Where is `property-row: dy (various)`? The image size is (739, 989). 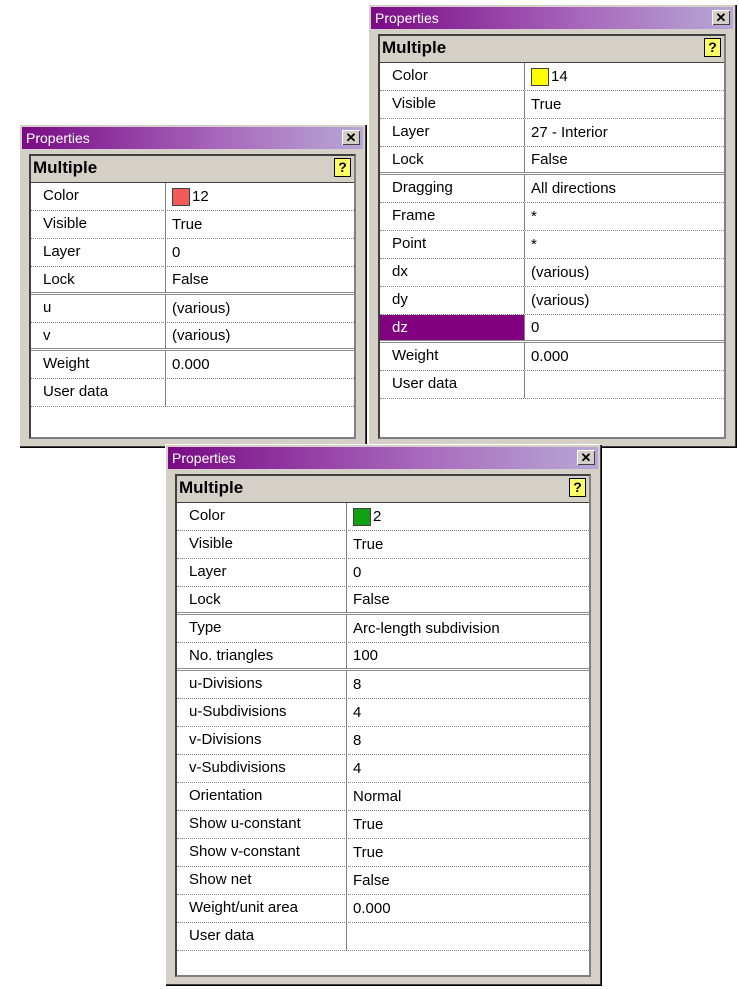
property-row: dy (various) is located at coordinates (552, 301).